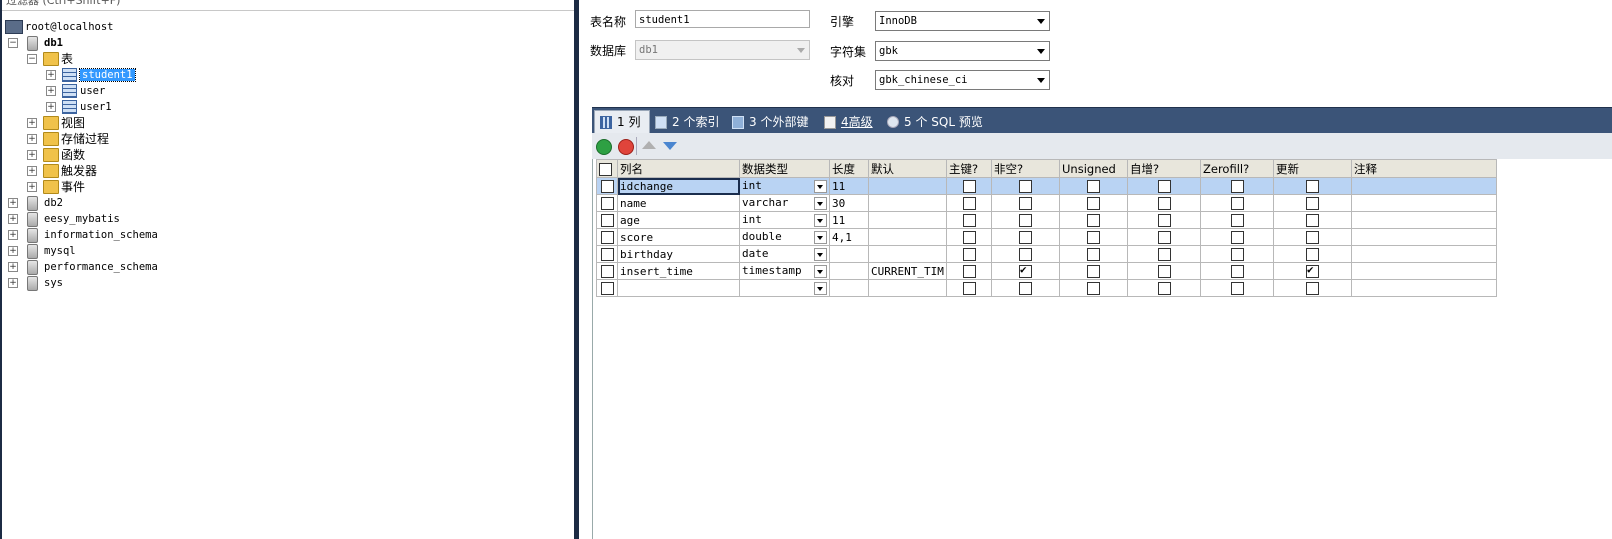  Describe the element at coordinates (1424, 168) in the screenshot. I see `header-comment: 注释` at that location.